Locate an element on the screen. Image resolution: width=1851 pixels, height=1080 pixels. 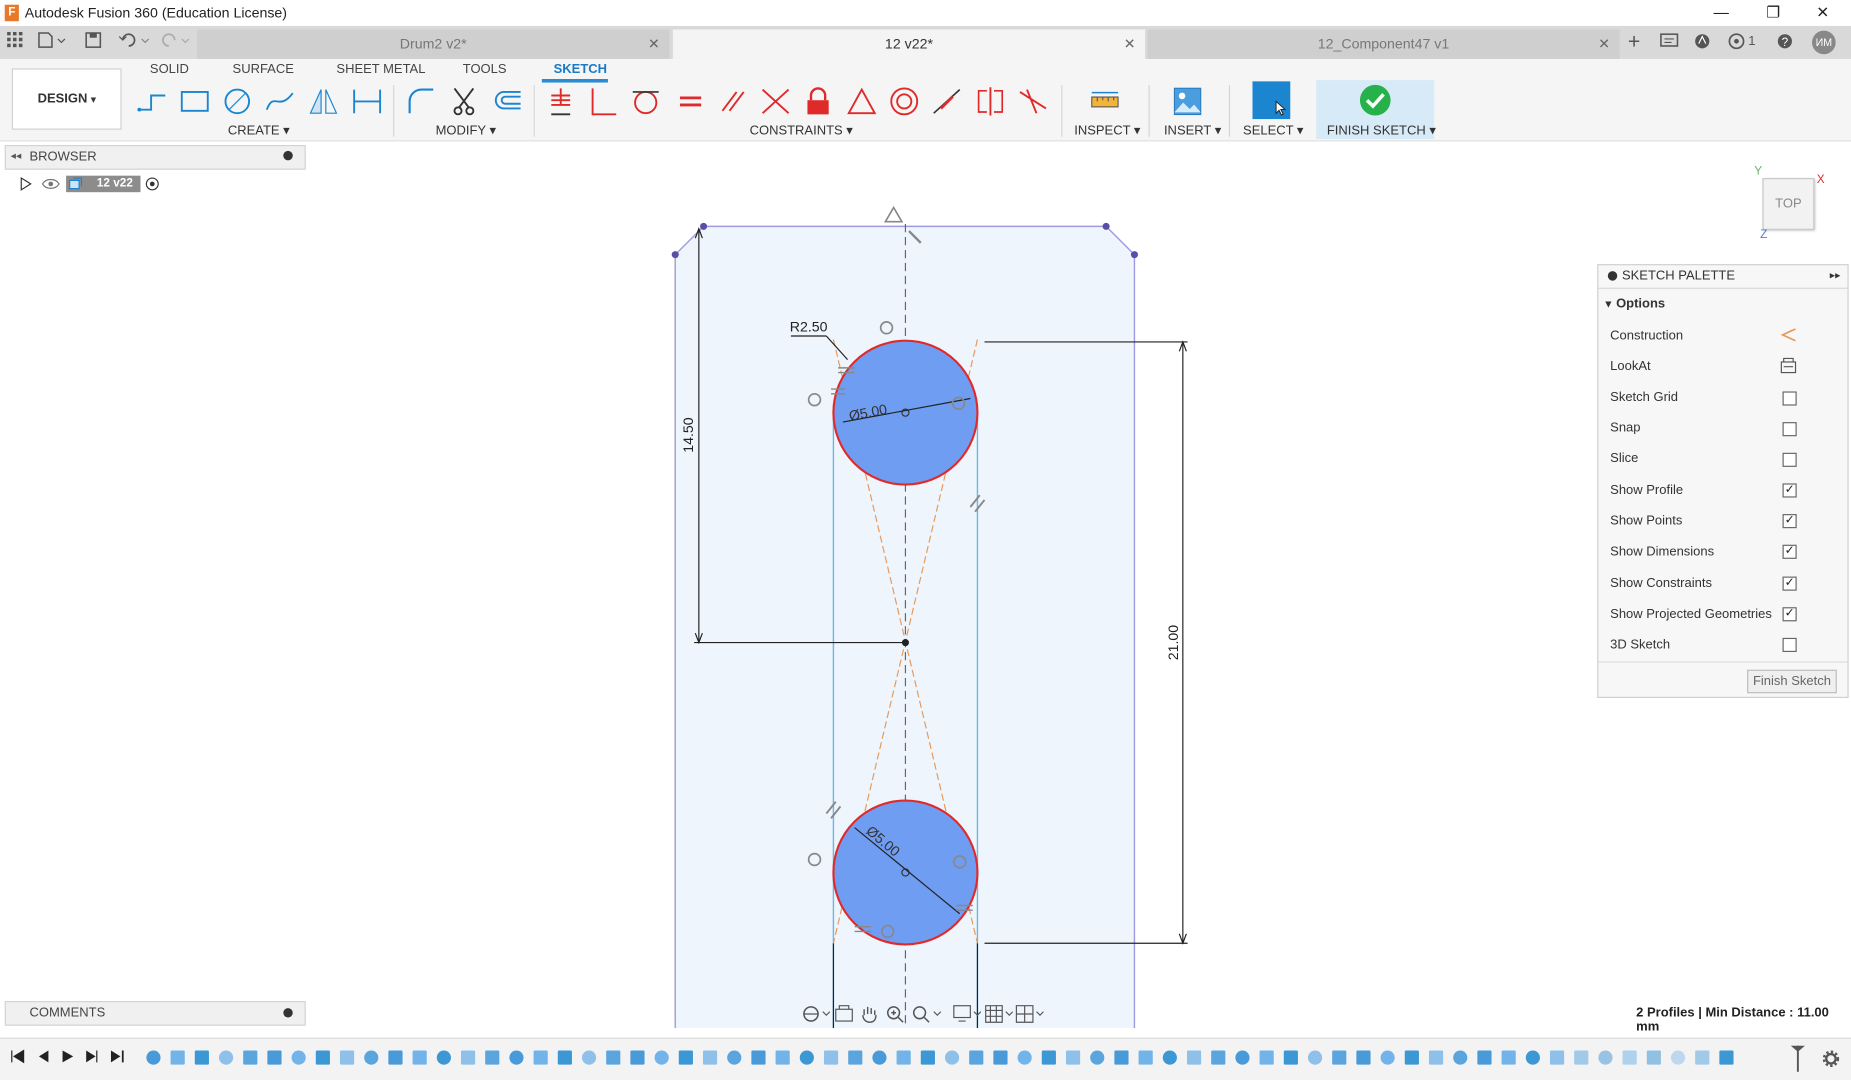
file-menu-icon is located at coordinates (52, 42).